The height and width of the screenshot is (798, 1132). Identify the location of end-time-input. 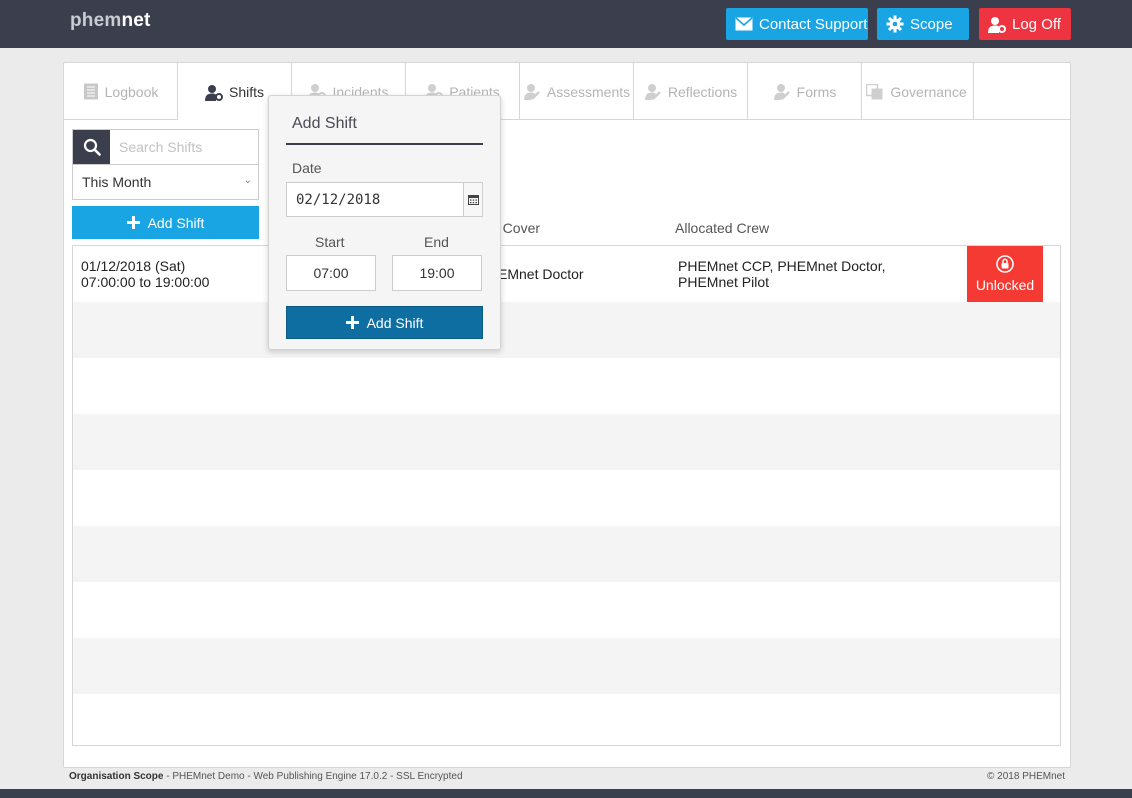
(437, 273).